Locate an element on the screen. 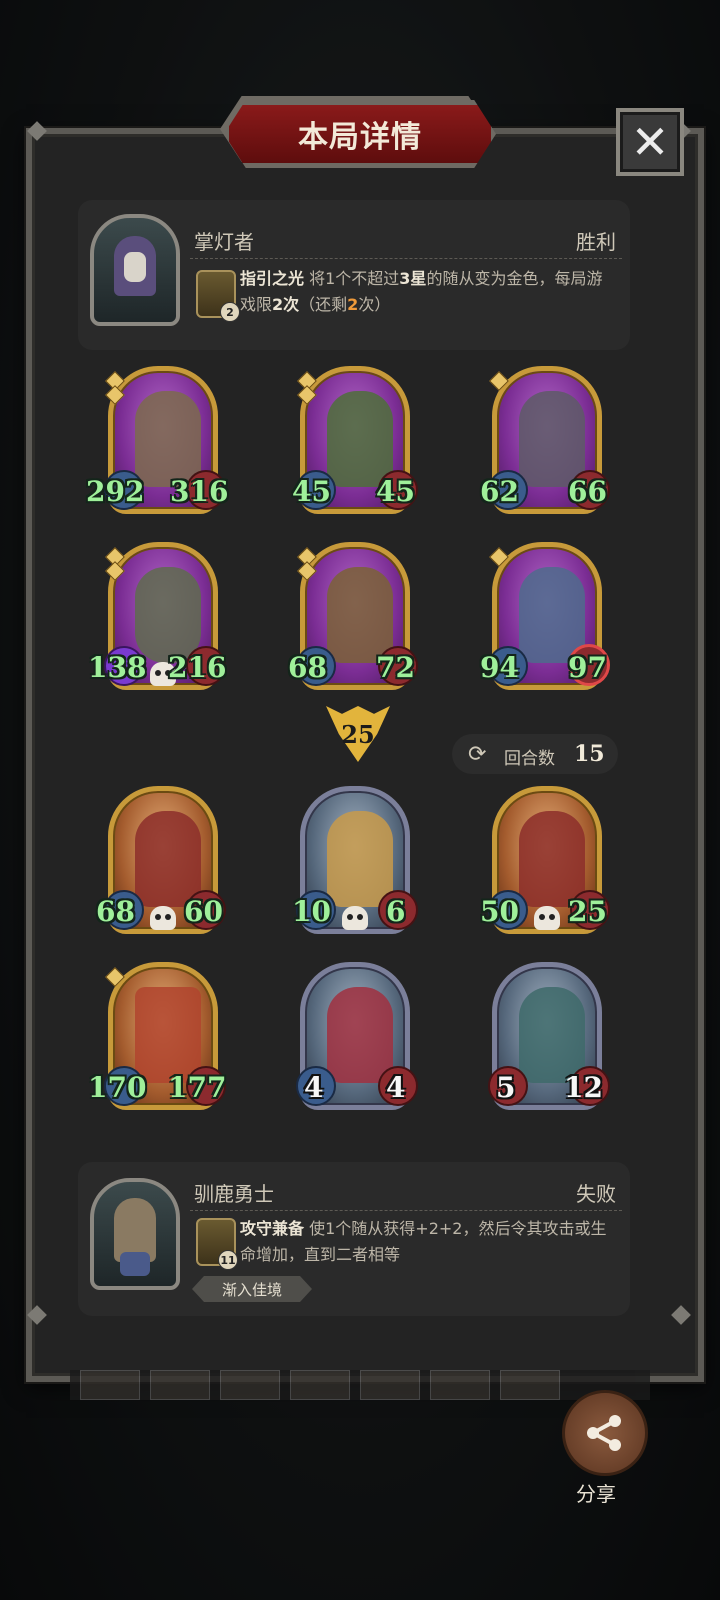  attack-value: 10 is located at coordinates (311, 911).